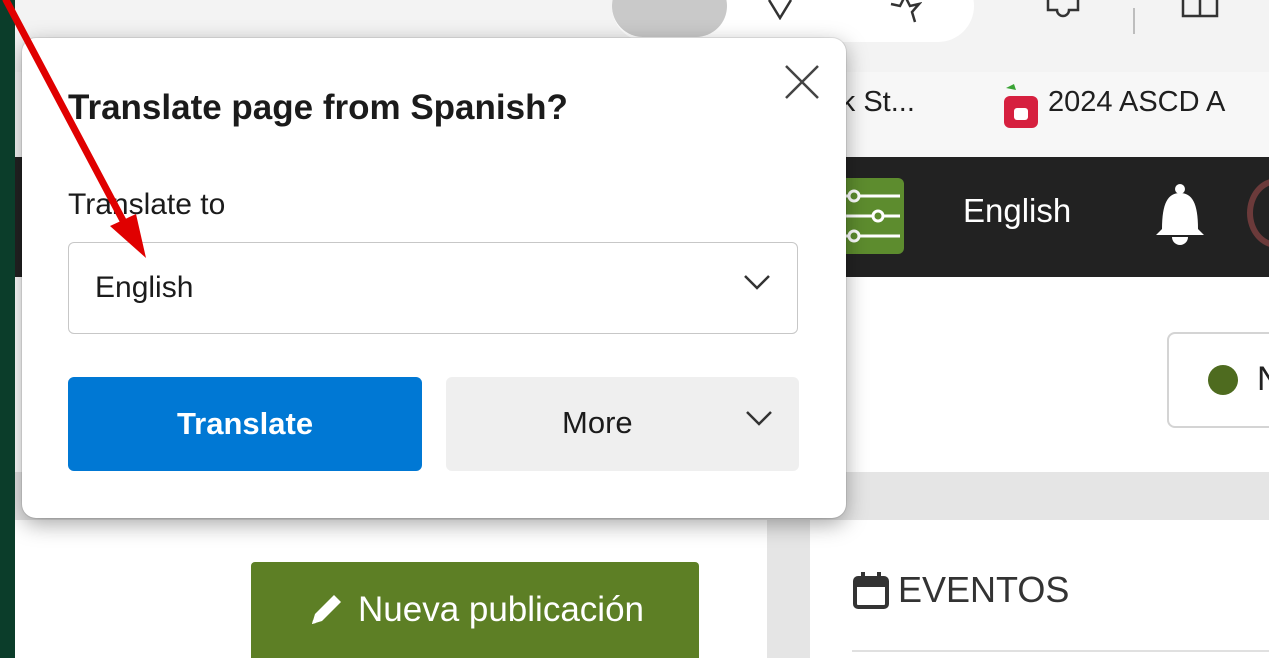  I want to click on translate-button: Translate, so click(245, 424).